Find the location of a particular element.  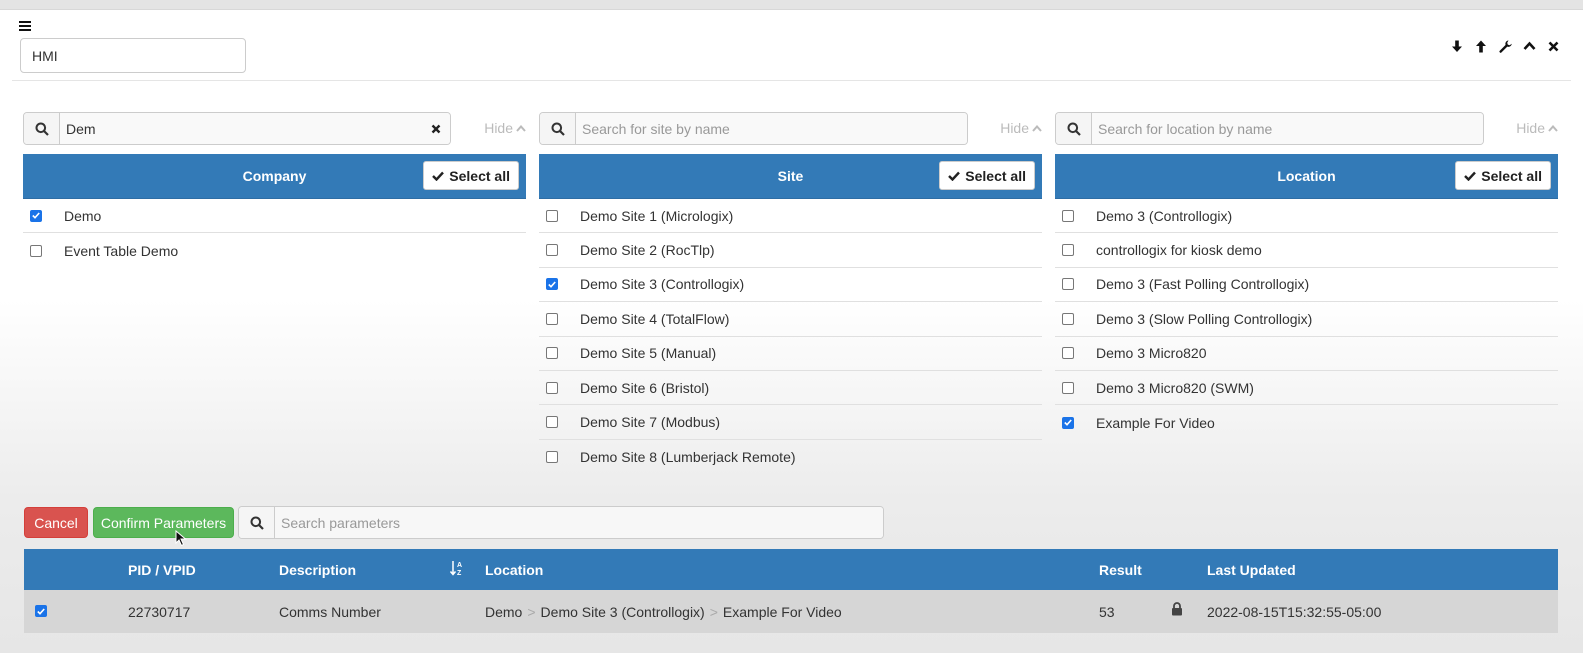

site-select-all-button: Select all is located at coordinates (987, 175).